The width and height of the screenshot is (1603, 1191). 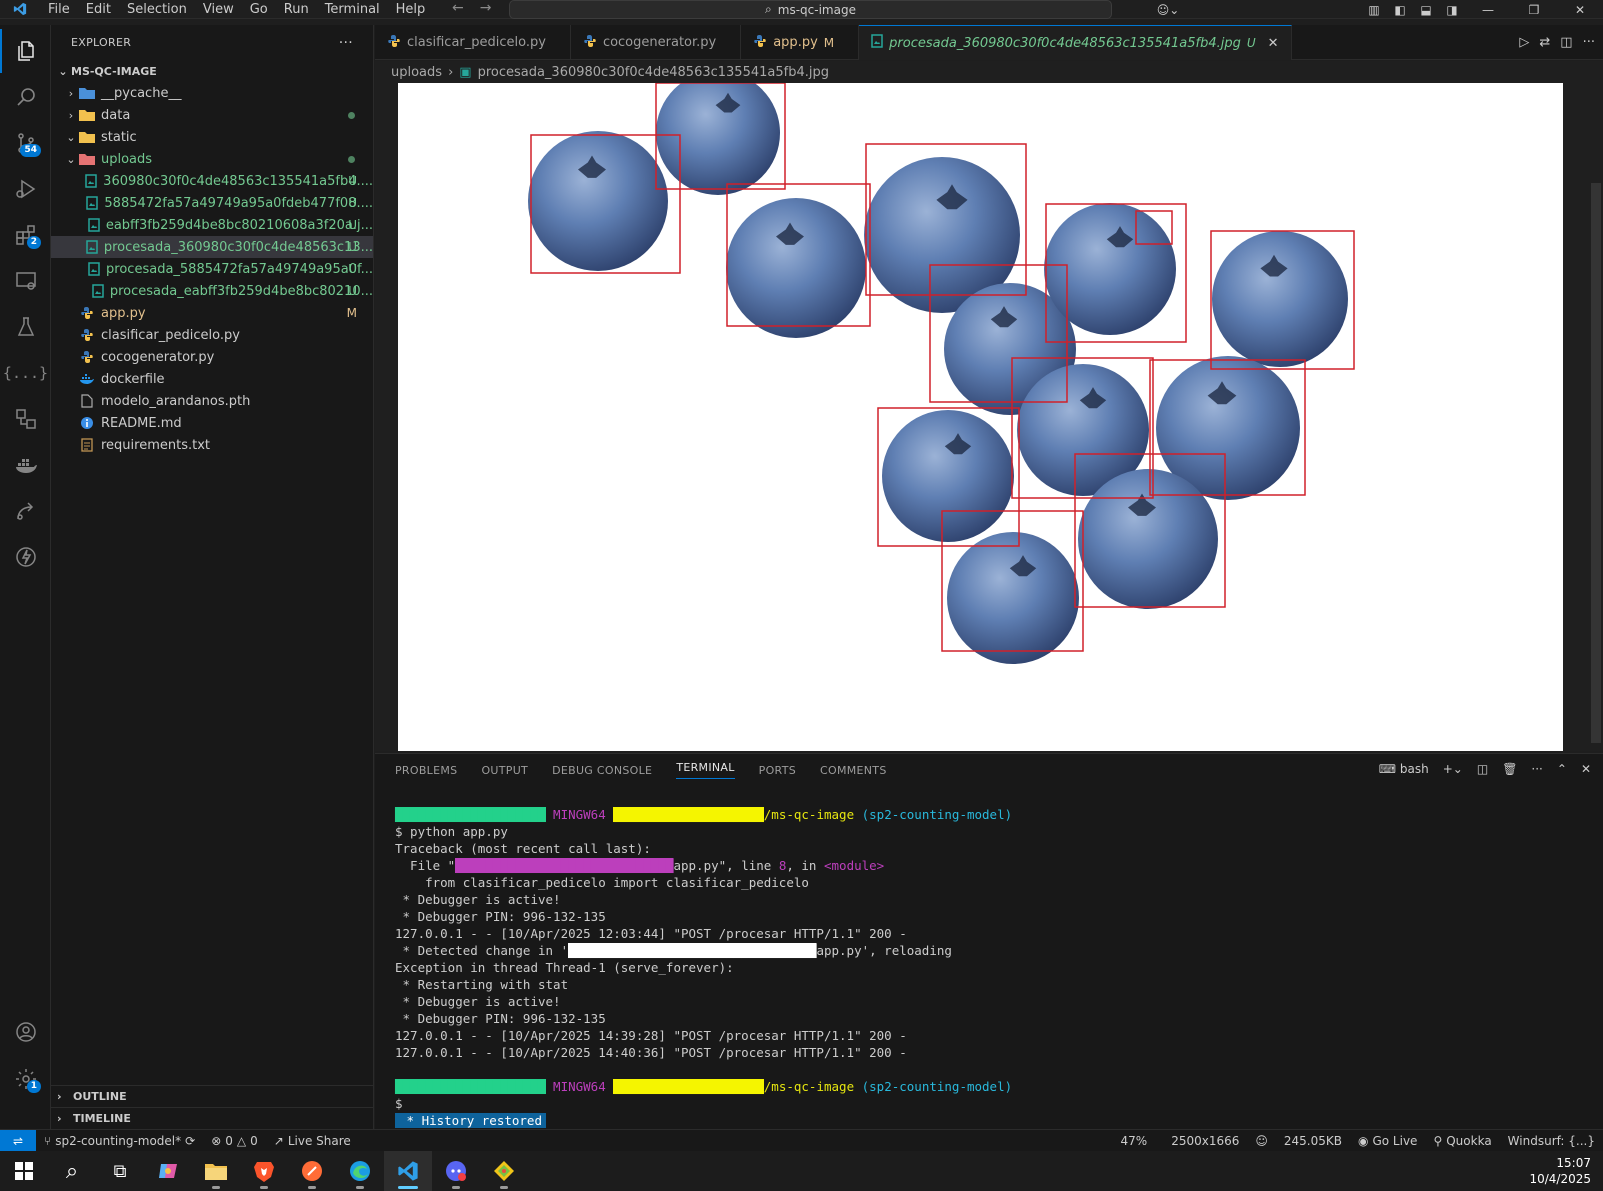 What do you see at coordinates (25, 1032) in the screenshot?
I see `accounts-icon` at bounding box center [25, 1032].